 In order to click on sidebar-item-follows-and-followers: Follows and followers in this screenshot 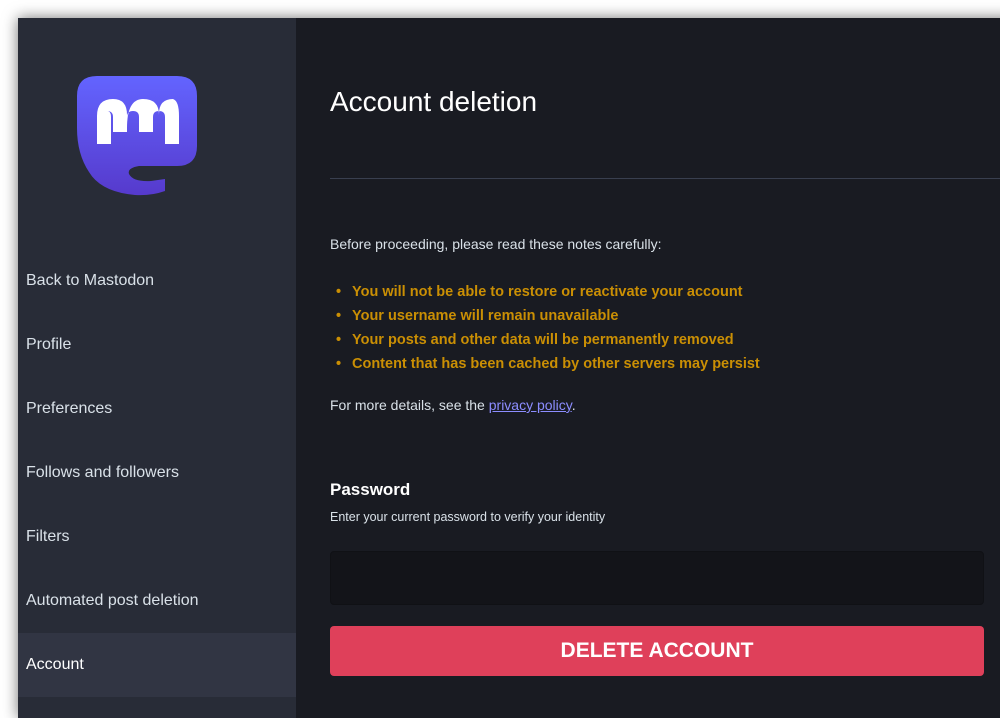, I will do `click(157, 473)`.